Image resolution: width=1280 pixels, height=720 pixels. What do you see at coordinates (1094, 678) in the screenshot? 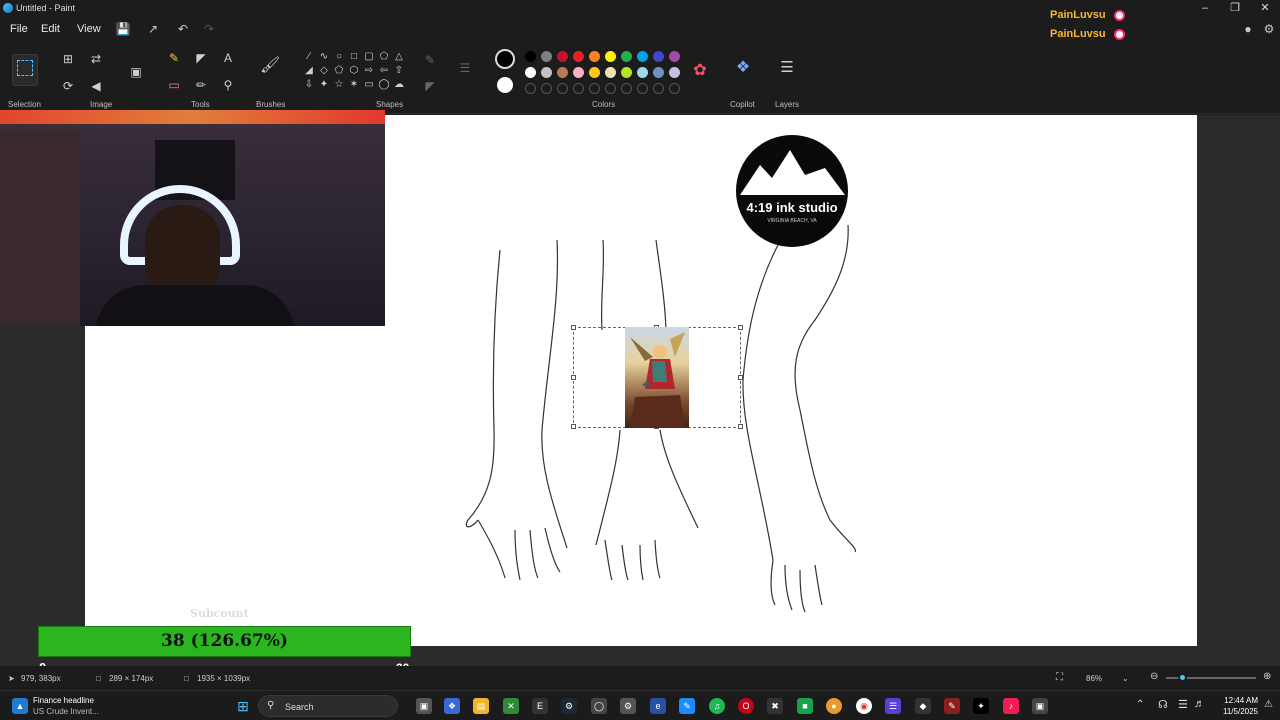
I see `zoom-level: 86%` at bounding box center [1094, 678].